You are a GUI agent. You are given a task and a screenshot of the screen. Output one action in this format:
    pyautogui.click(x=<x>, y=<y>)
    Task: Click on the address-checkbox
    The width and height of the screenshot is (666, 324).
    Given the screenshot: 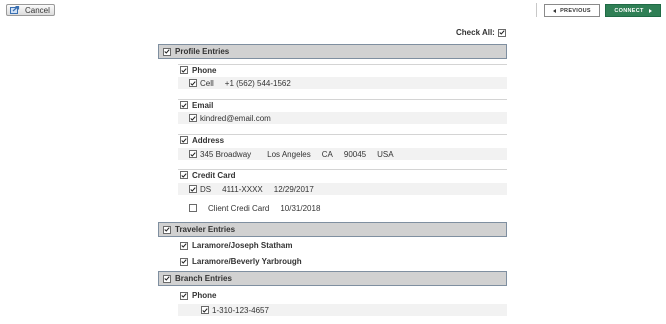 What is the action you would take?
    pyautogui.click(x=184, y=140)
    